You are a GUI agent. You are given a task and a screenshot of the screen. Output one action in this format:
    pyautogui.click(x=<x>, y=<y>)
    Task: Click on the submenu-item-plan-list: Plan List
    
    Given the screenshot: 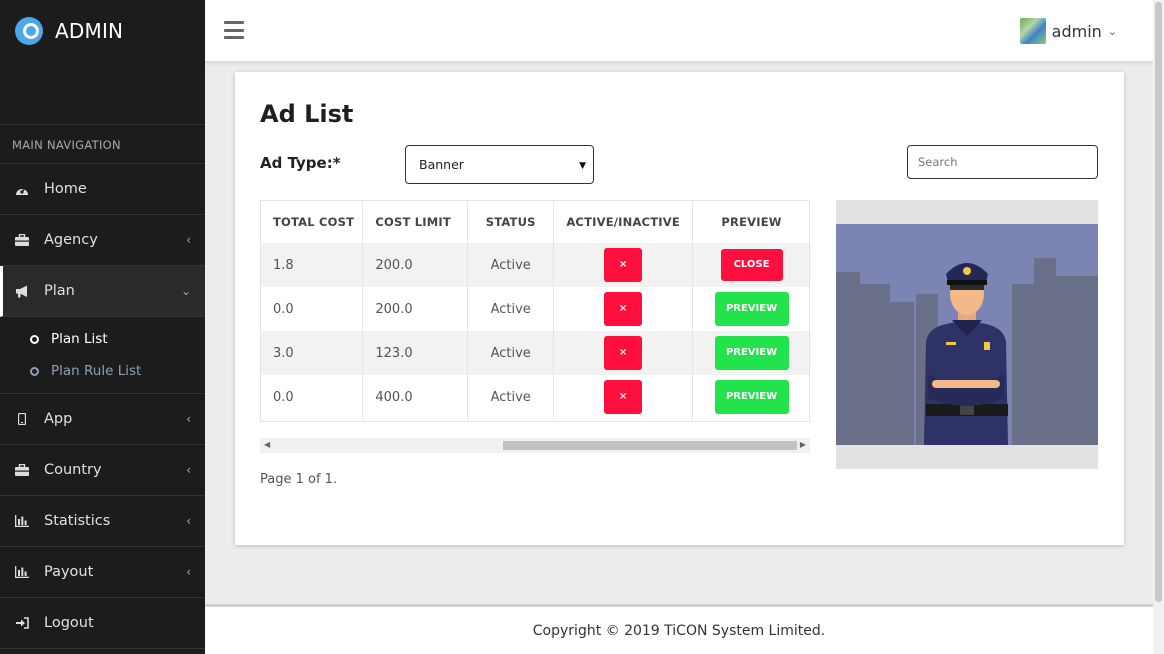 What is the action you would take?
    pyautogui.click(x=102, y=339)
    